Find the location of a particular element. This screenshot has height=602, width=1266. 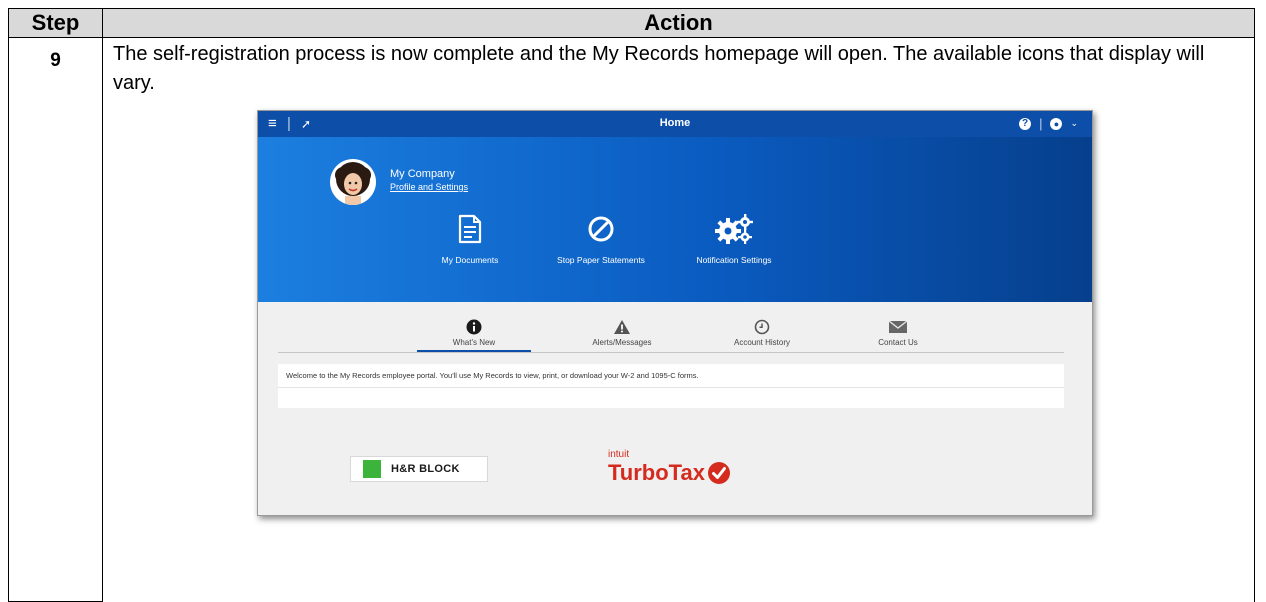

tab-contact-us: Contact Us is located at coordinates (898, 331).